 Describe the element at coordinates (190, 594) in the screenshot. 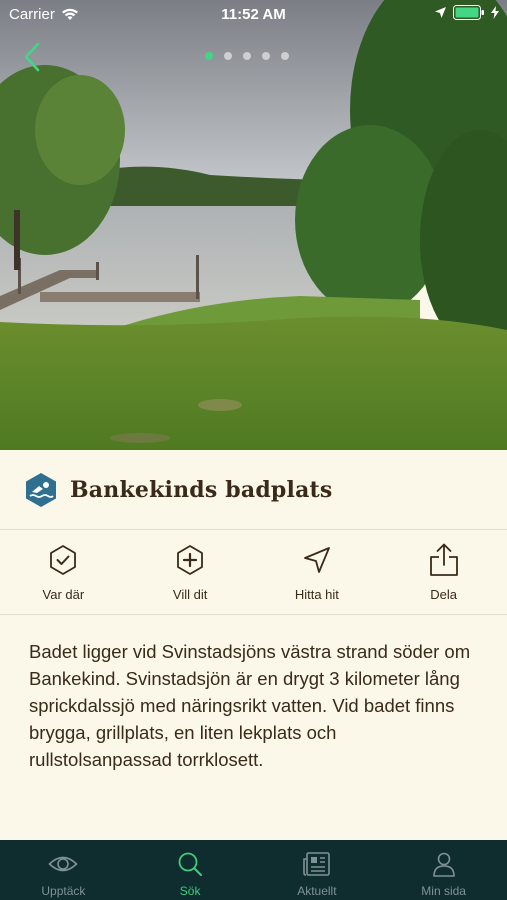

I see `want-to-go-label: Vill dit` at that location.